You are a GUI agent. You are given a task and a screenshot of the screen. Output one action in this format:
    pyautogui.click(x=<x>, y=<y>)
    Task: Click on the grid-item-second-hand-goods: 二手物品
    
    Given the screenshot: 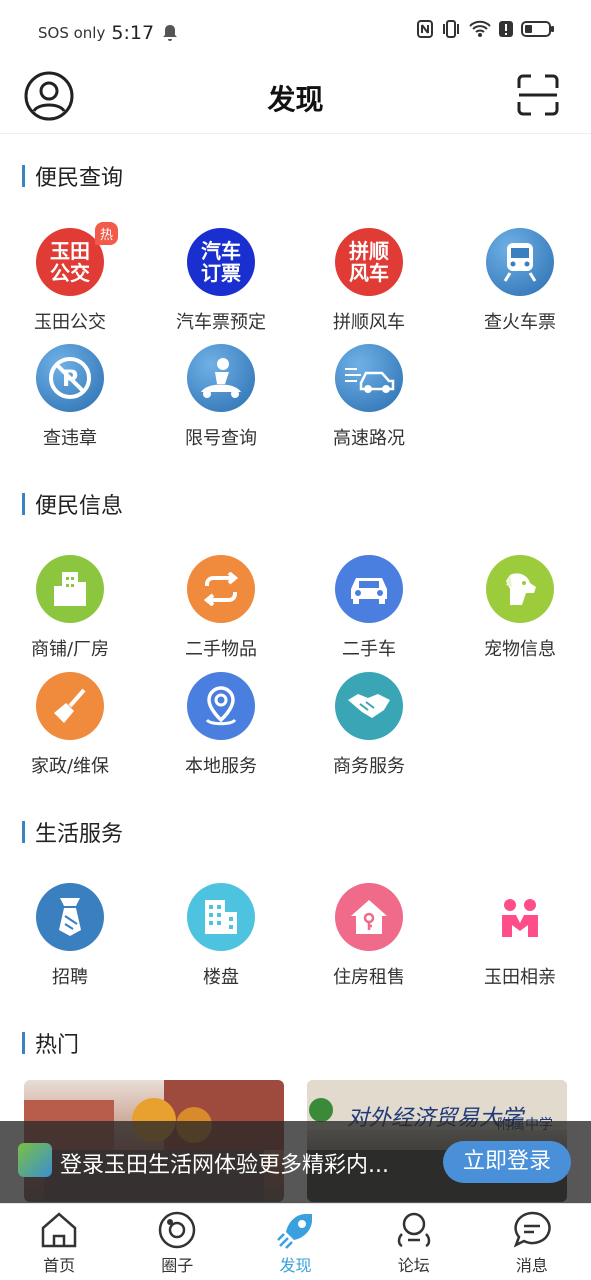 What is the action you would take?
    pyautogui.click(x=221, y=608)
    